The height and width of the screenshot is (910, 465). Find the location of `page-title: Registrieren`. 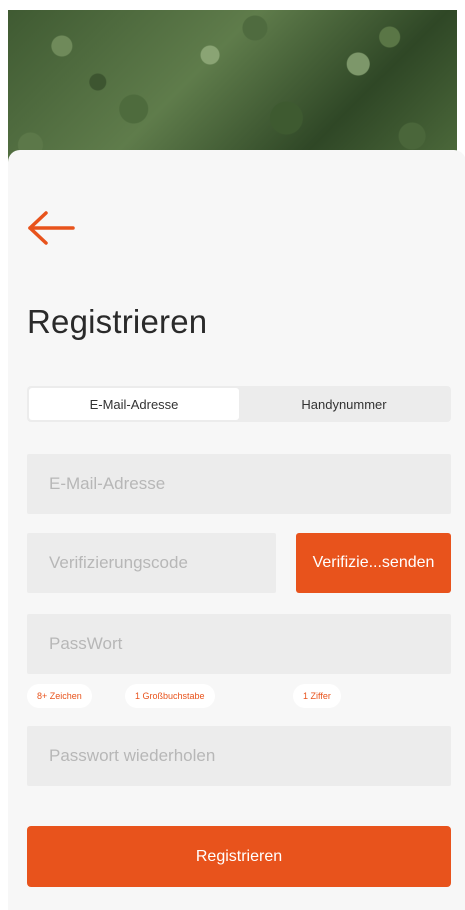

page-title: Registrieren is located at coordinates (117, 321).